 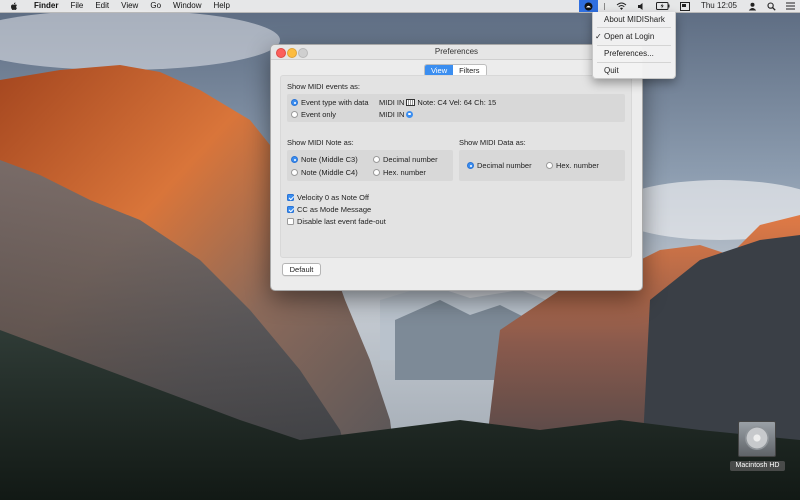 I want to click on option-event-type-with-data: Event type with data, so click(x=330, y=102).